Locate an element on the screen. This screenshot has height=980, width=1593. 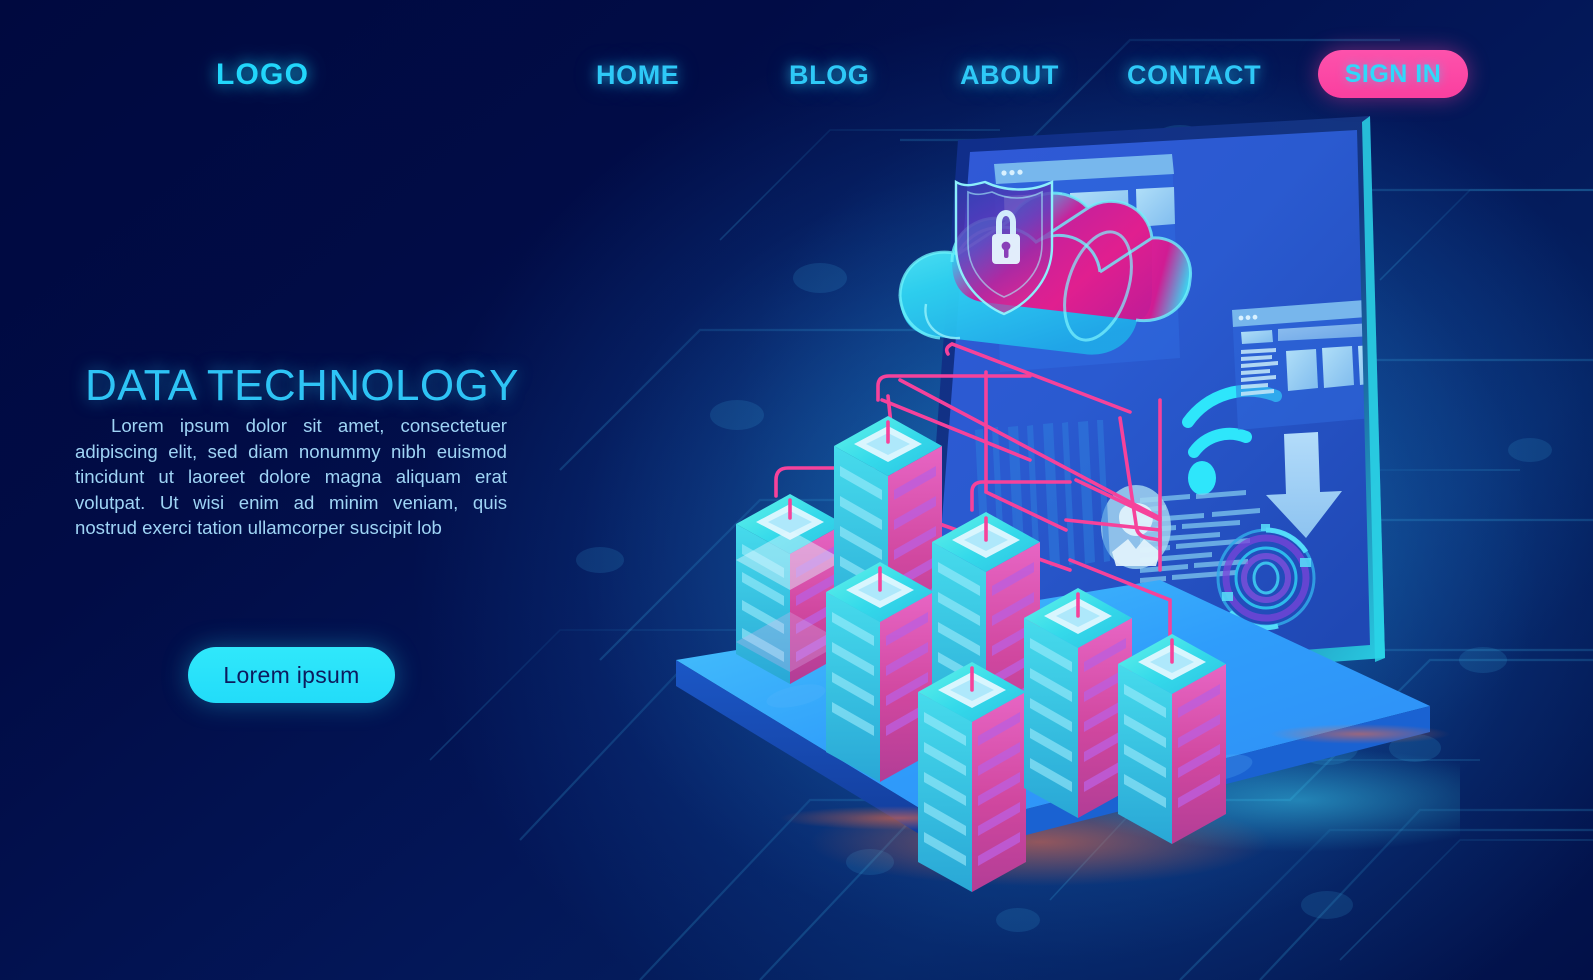
cta-button-label: Lorem ipsum is located at coordinates (291, 674).